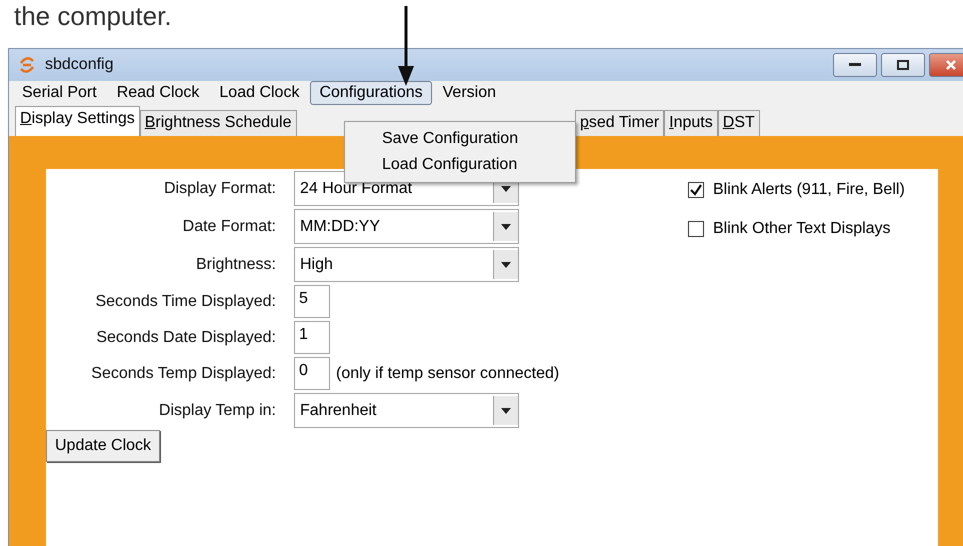 This screenshot has width=963, height=546. I want to click on document-text: the computer., so click(93, 16).